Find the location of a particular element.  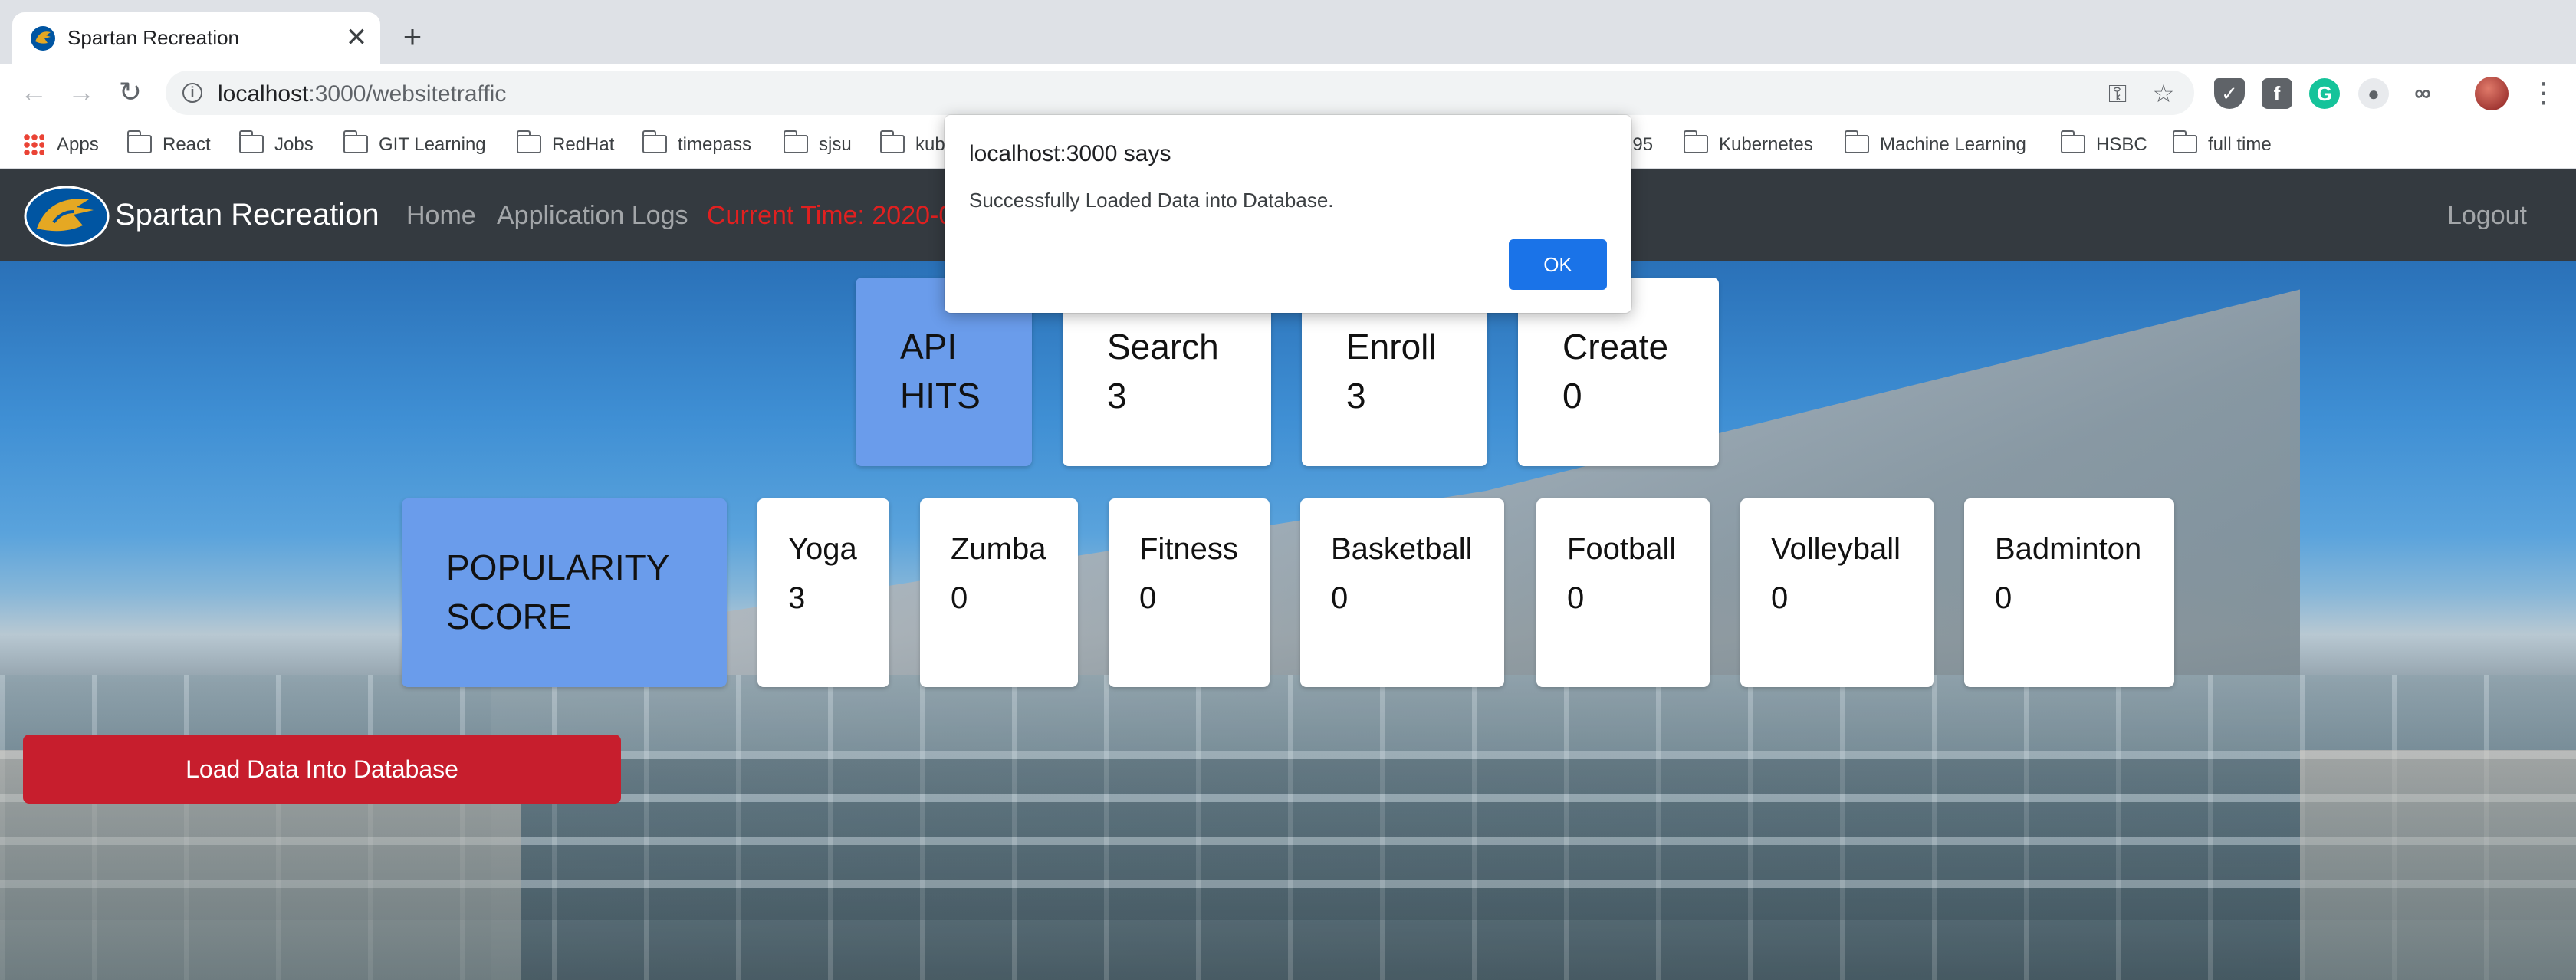

load-data-button: Load Data Into Database is located at coordinates (322, 769).